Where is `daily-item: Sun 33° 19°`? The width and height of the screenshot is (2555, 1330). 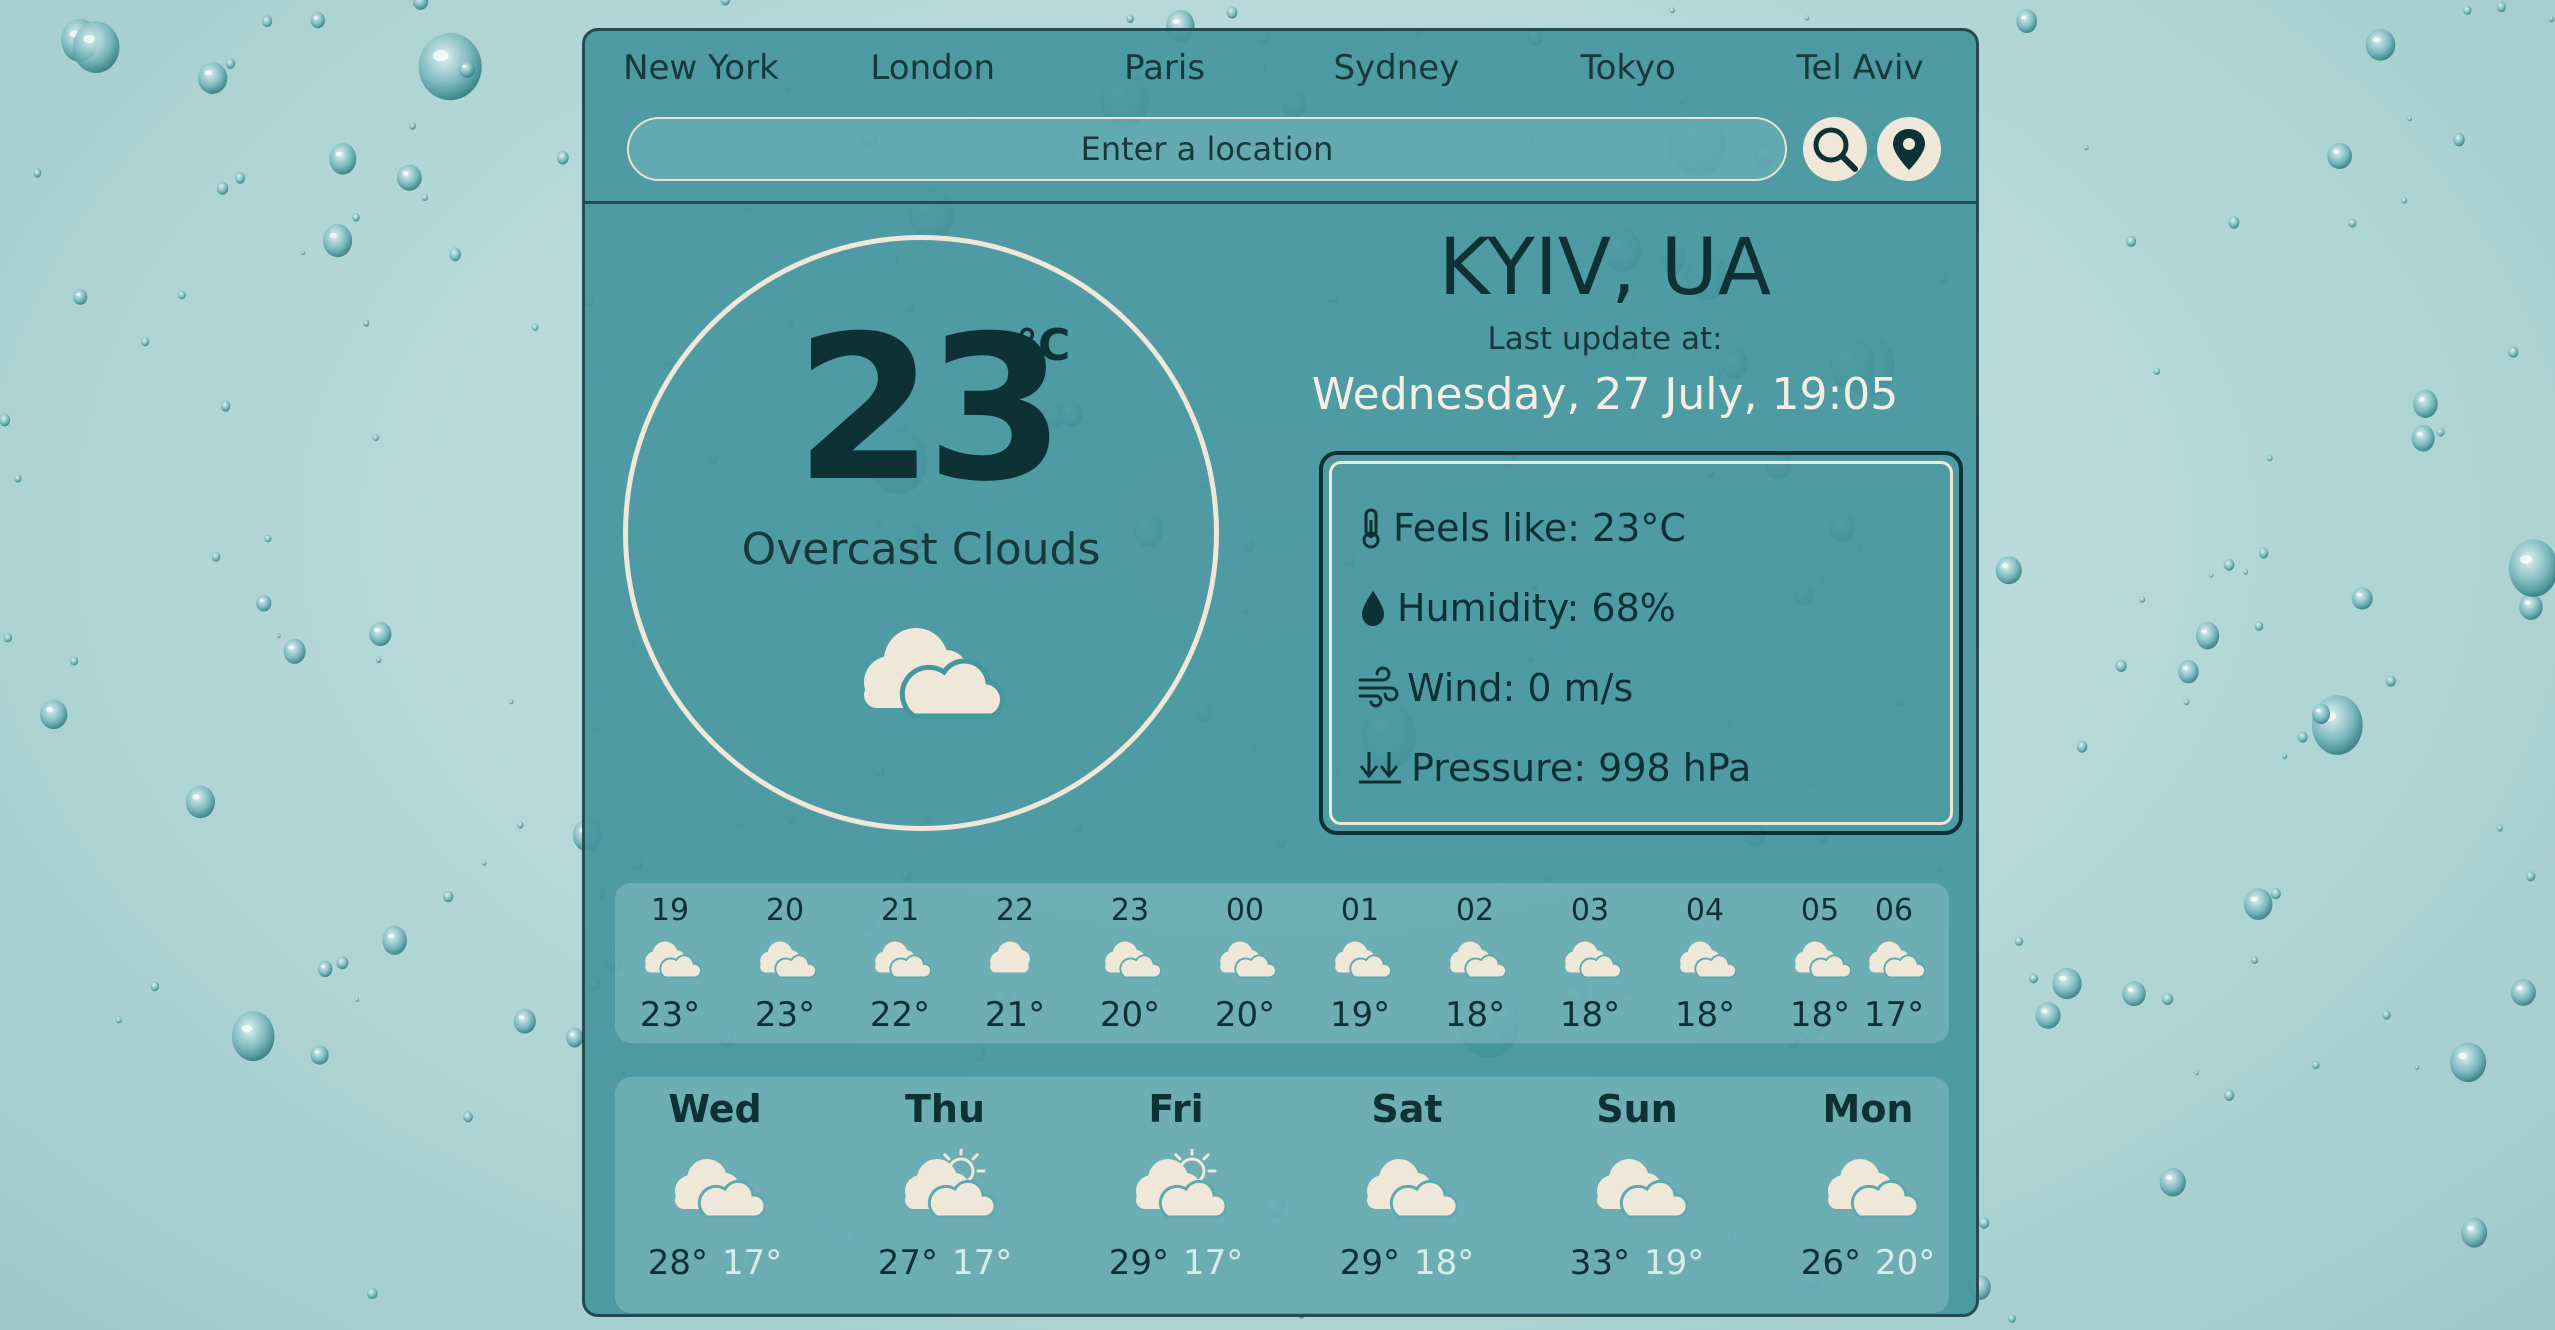 daily-item: Sun 33° 19° is located at coordinates (1637, 1195).